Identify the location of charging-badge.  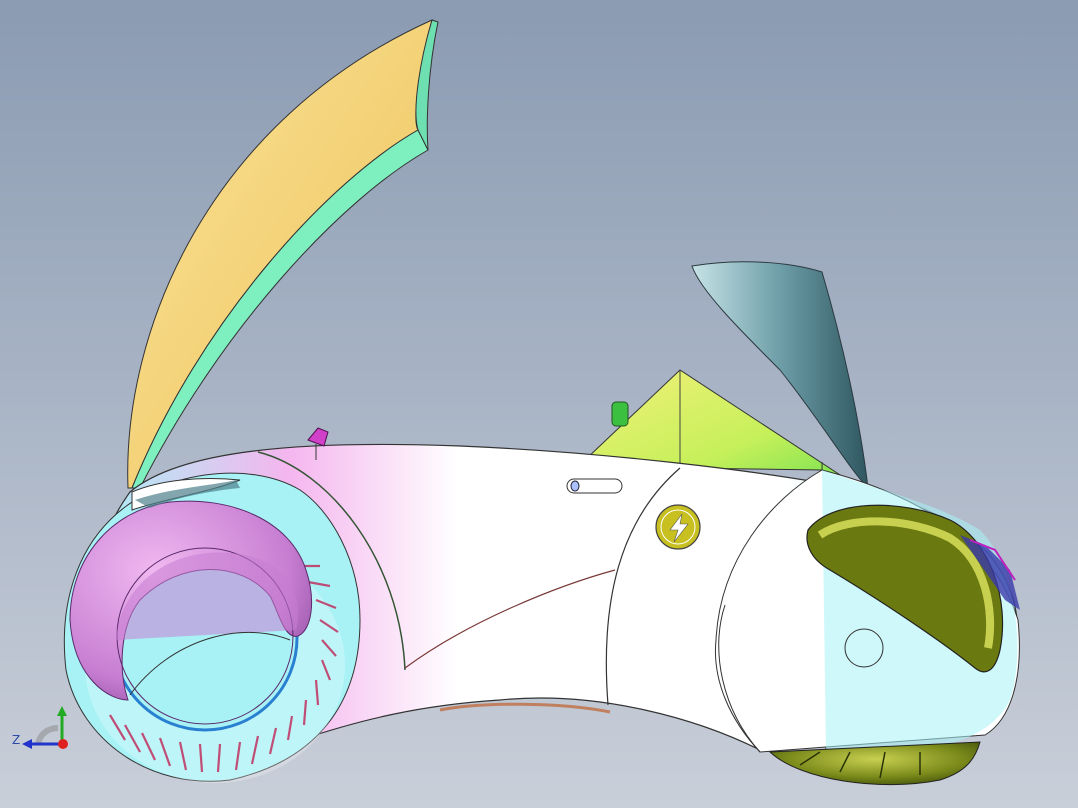
(678, 527).